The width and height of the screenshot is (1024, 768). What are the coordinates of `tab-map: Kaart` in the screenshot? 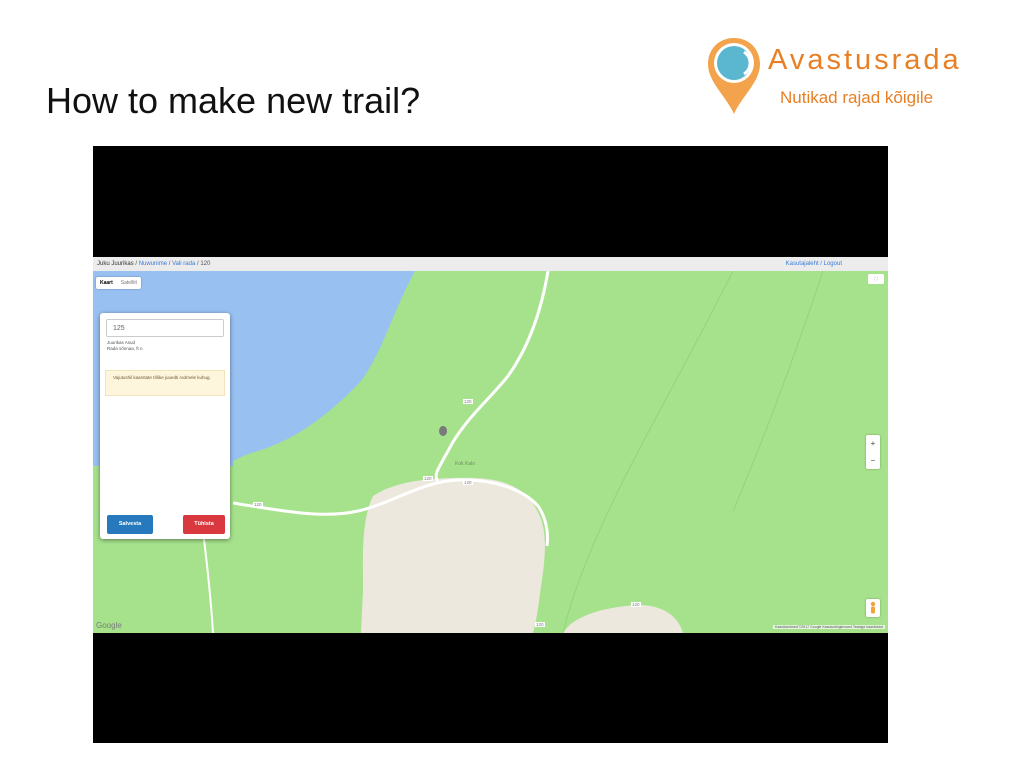 It's located at (106, 283).